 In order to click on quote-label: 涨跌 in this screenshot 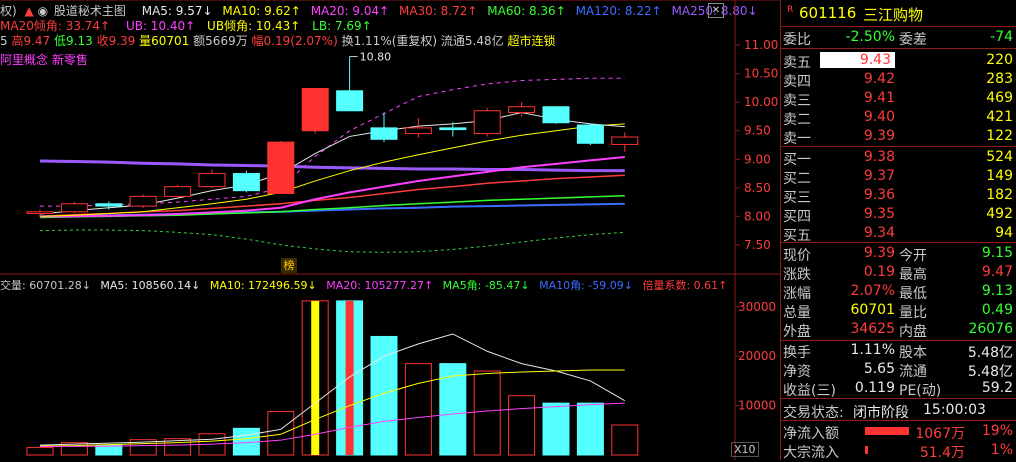, I will do `click(797, 275)`.